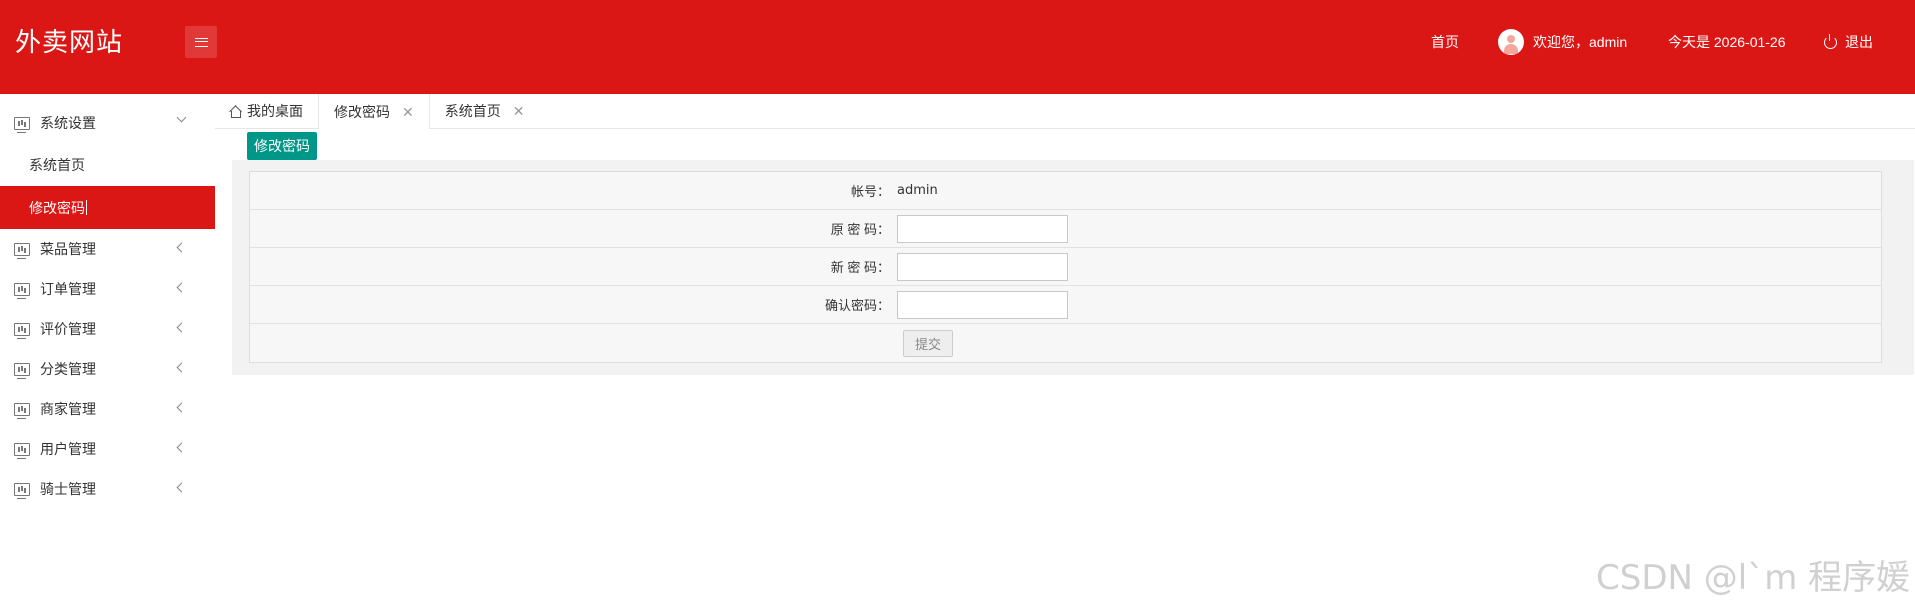  I want to click on sidebar-item-label: 订单管理, so click(68, 289).